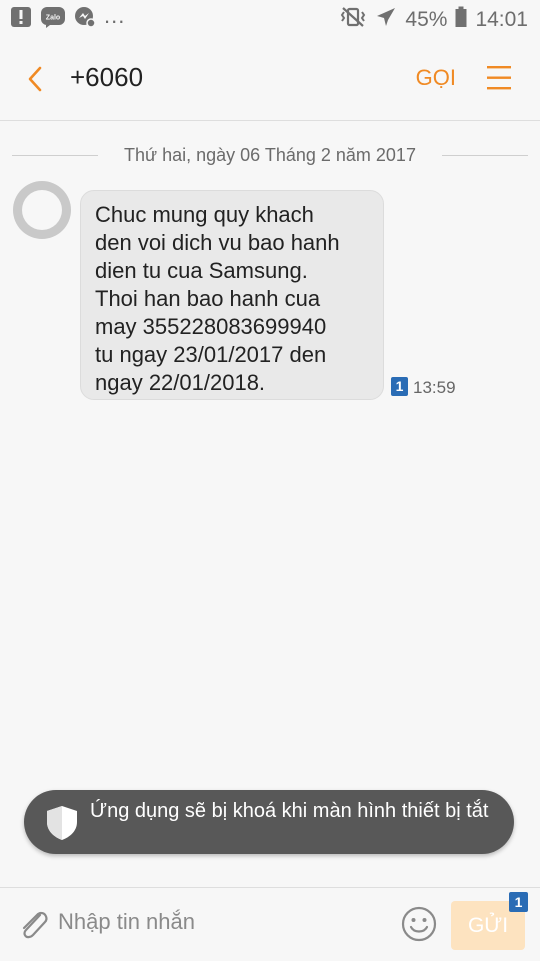 The image size is (540, 961). I want to click on svg-text: Zalo, so click(53, 18).